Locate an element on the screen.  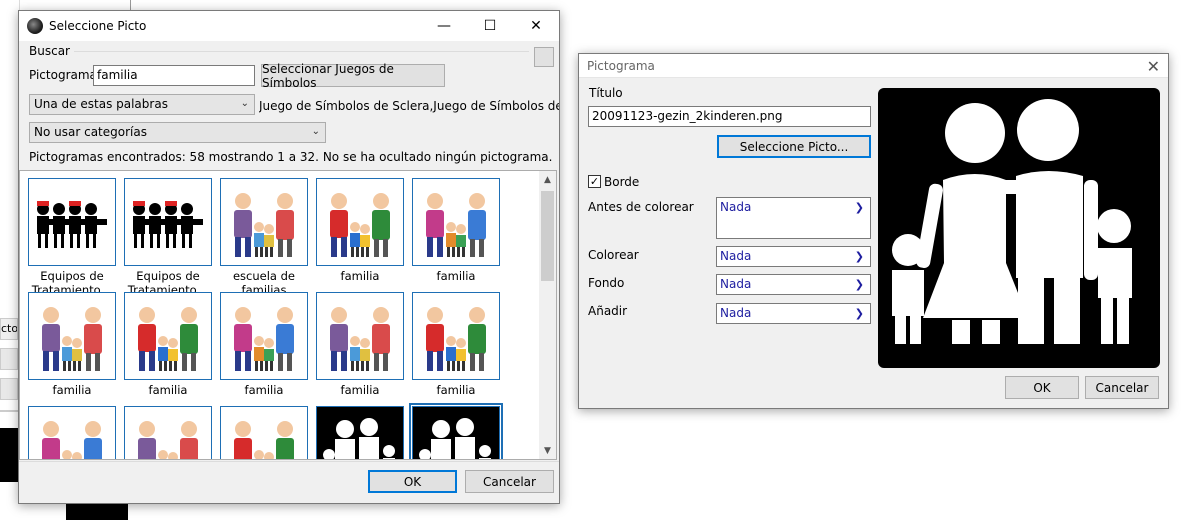
expand-panel-button is located at coordinates (544, 57).